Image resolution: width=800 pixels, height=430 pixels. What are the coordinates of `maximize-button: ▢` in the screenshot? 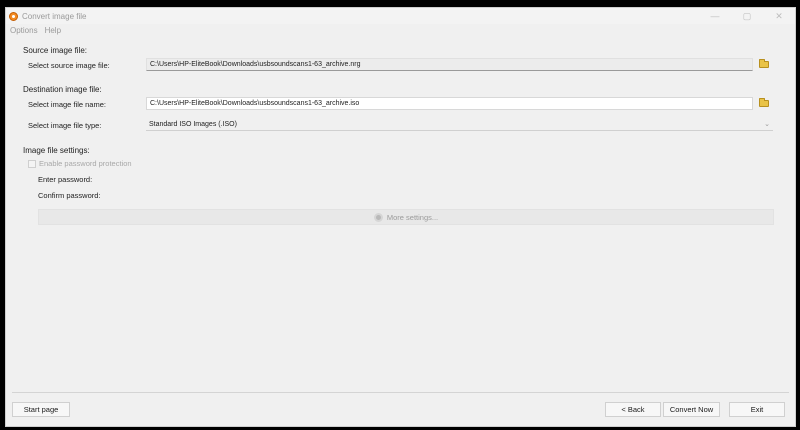 It's located at (747, 16).